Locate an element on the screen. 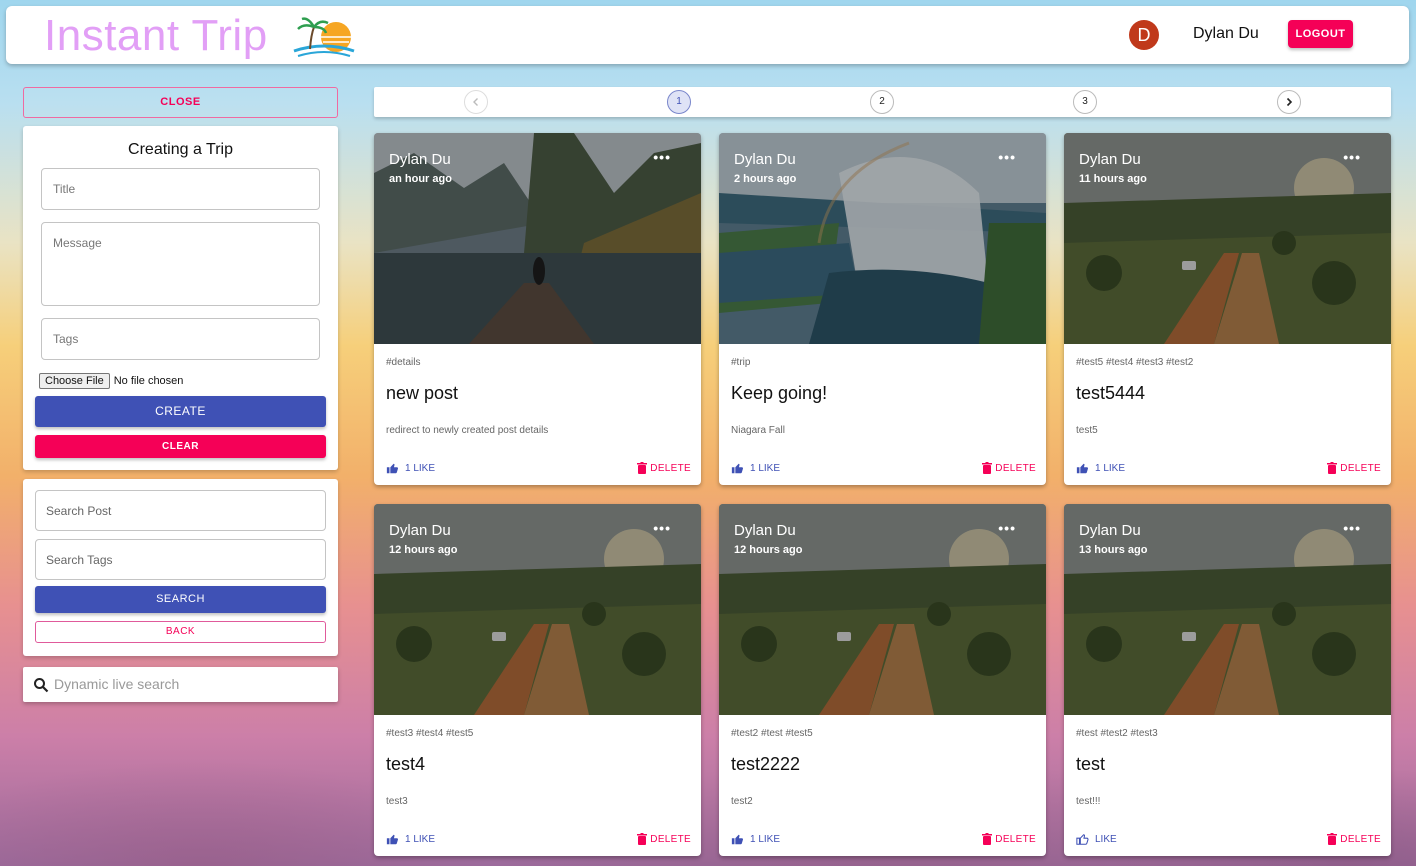 Image resolution: width=1416 pixels, height=866 pixels. brand-title: Instant Trip is located at coordinates (156, 36).